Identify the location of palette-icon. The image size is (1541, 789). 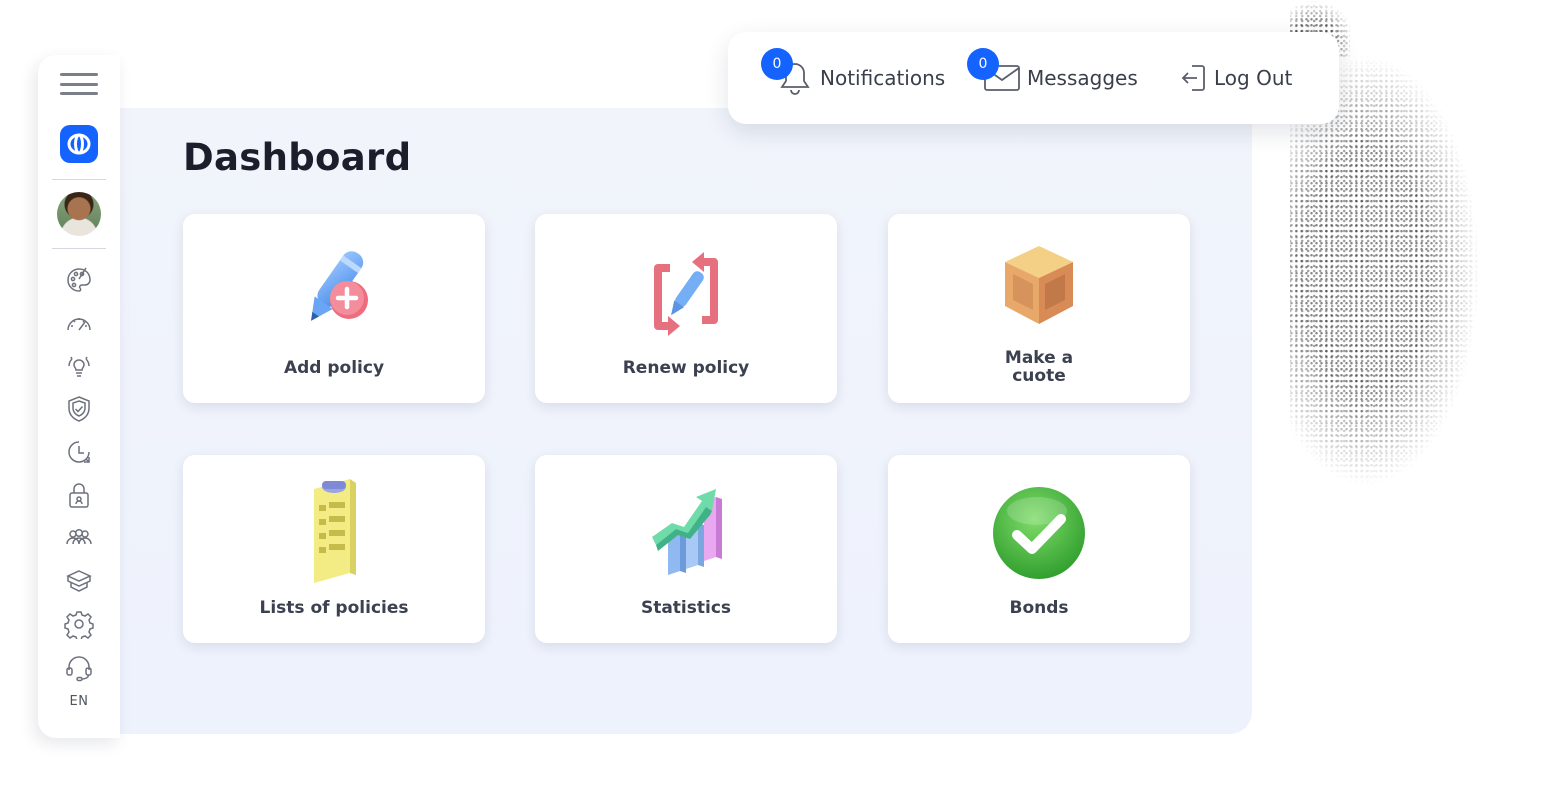
(79, 280).